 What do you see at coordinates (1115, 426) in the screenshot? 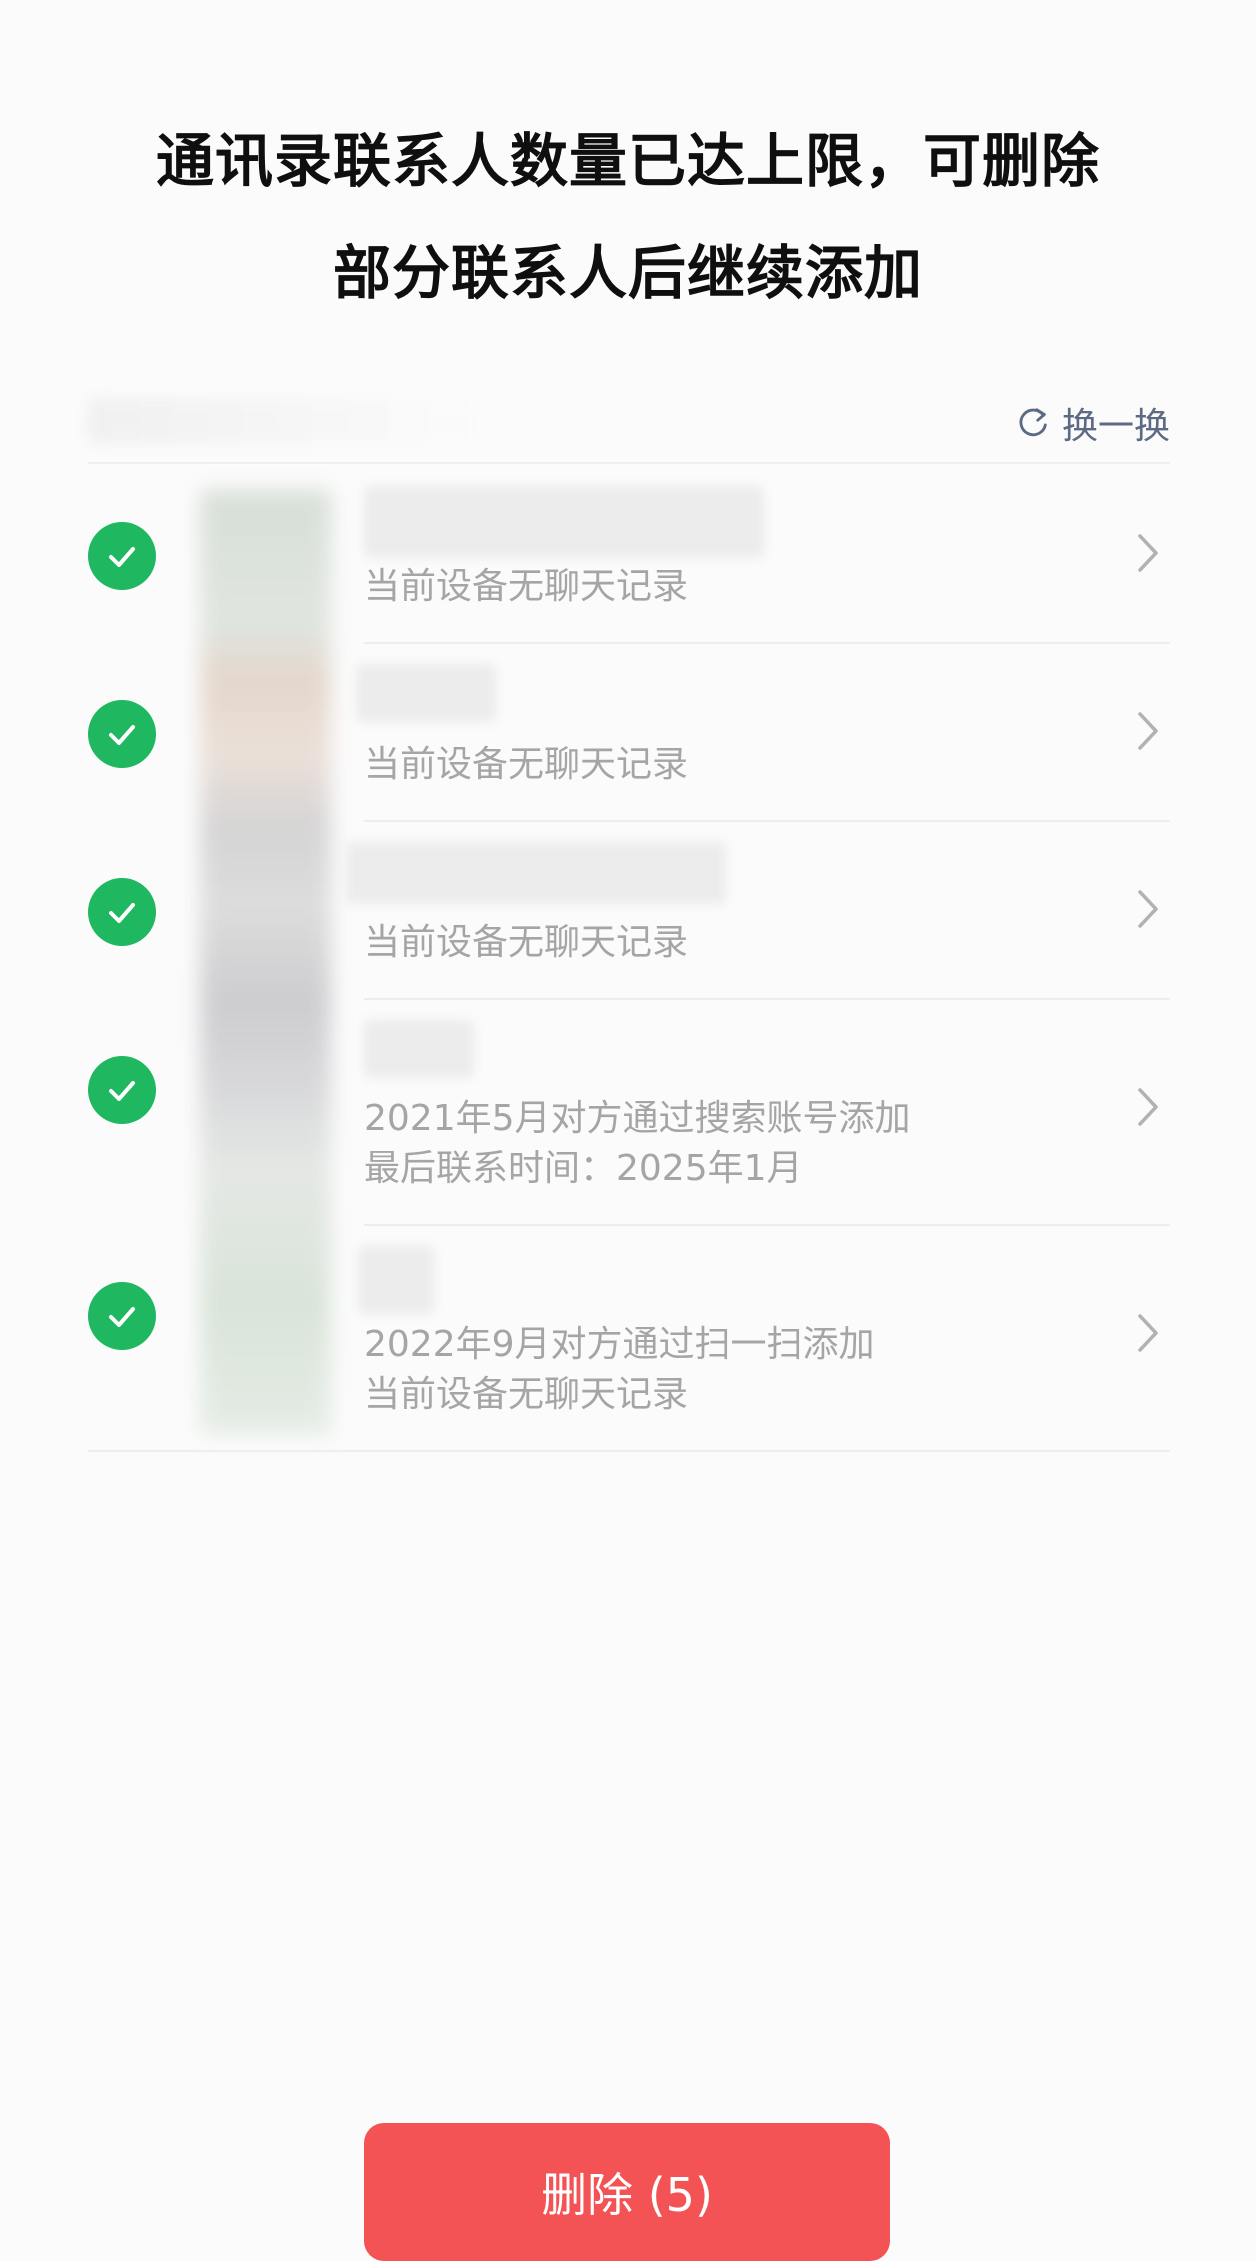
I see `refresh-label: 换一换` at bounding box center [1115, 426].